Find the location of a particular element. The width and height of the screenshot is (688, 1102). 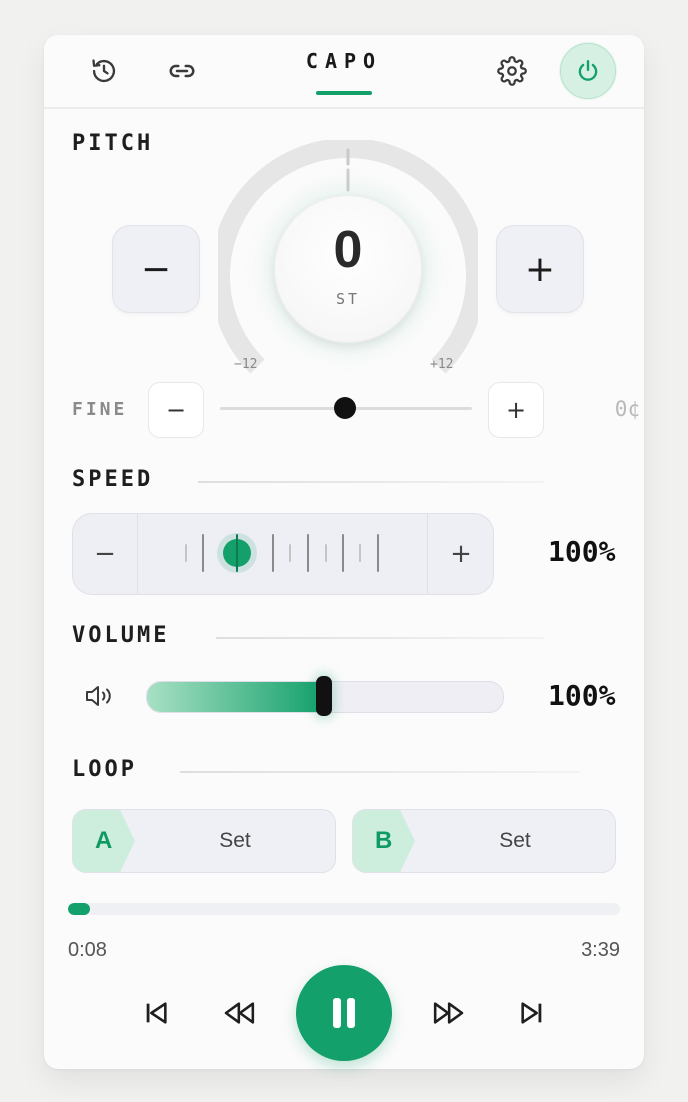

link-button is located at coordinates (182, 71).